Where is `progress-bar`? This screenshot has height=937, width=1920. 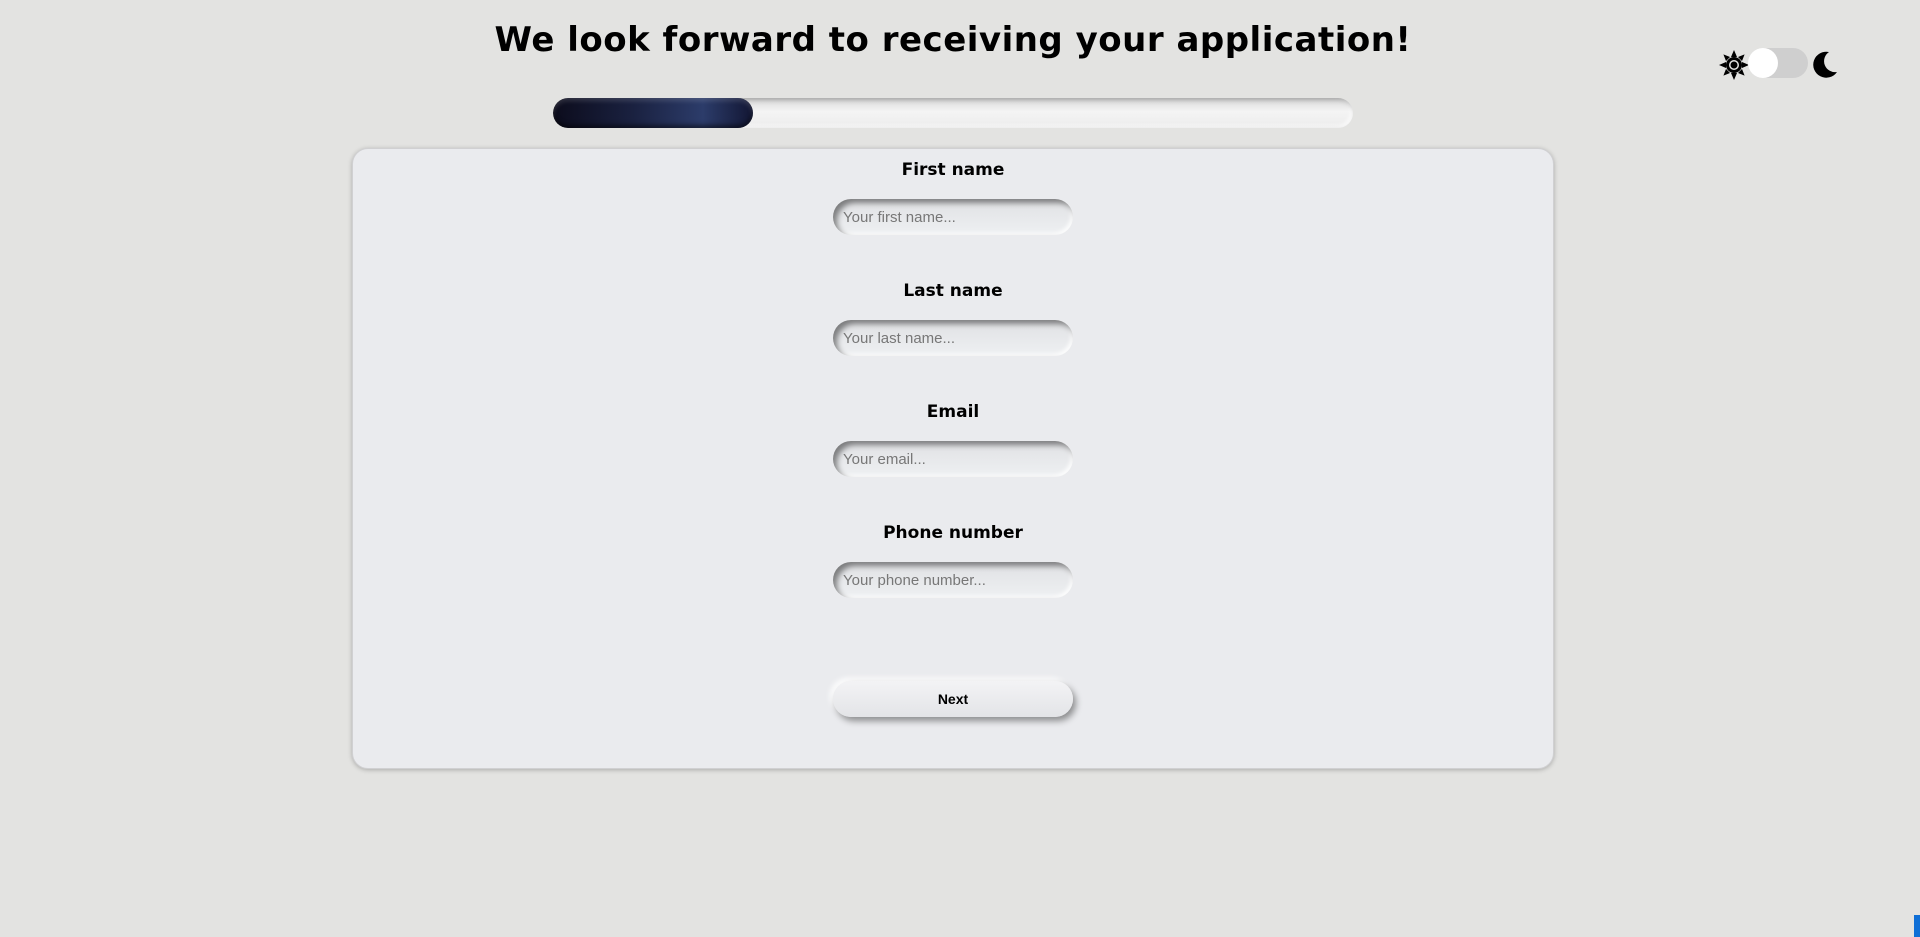 progress-bar is located at coordinates (953, 113).